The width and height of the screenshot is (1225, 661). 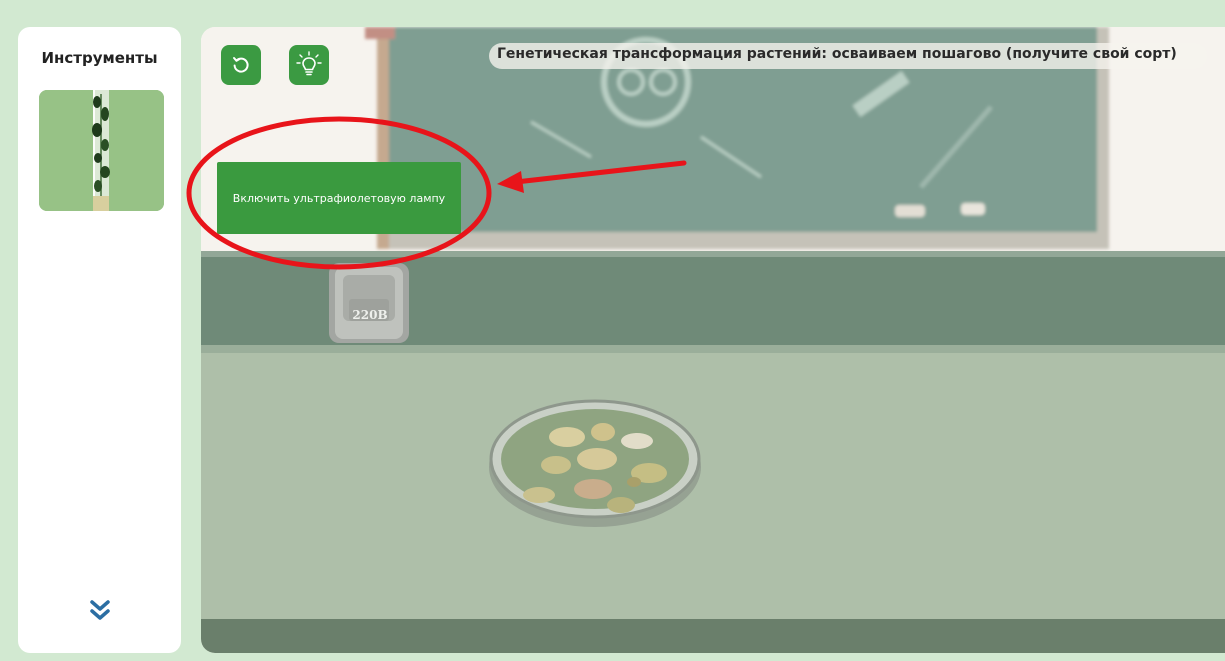 What do you see at coordinates (99, 340) in the screenshot?
I see `tools-sidebar: Инструменты` at bounding box center [99, 340].